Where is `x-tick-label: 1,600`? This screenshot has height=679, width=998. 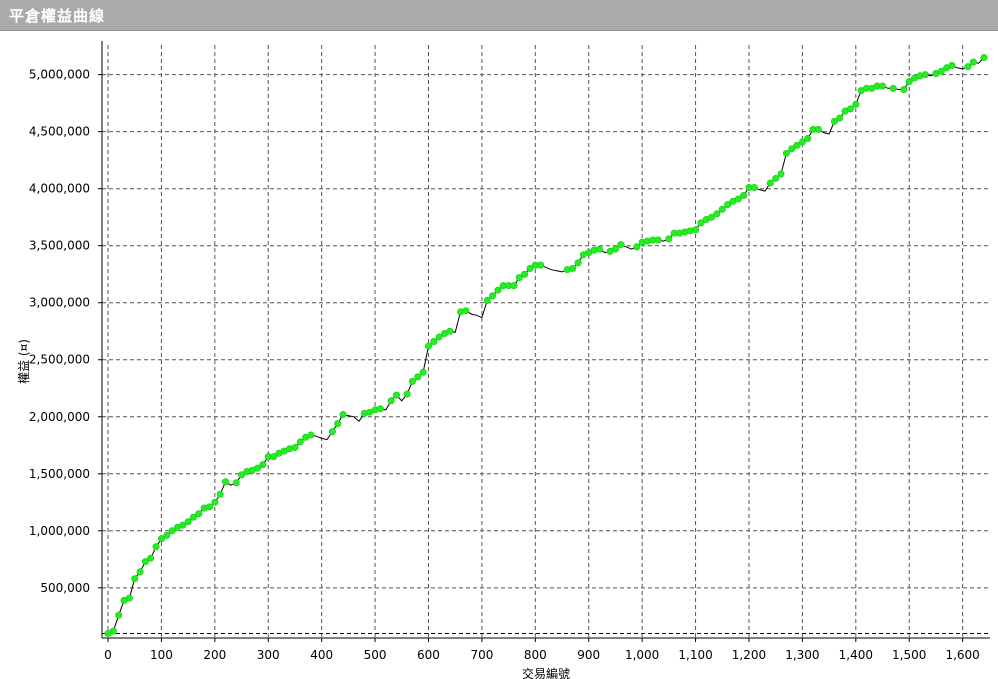 x-tick-label: 1,600 is located at coordinates (962, 655).